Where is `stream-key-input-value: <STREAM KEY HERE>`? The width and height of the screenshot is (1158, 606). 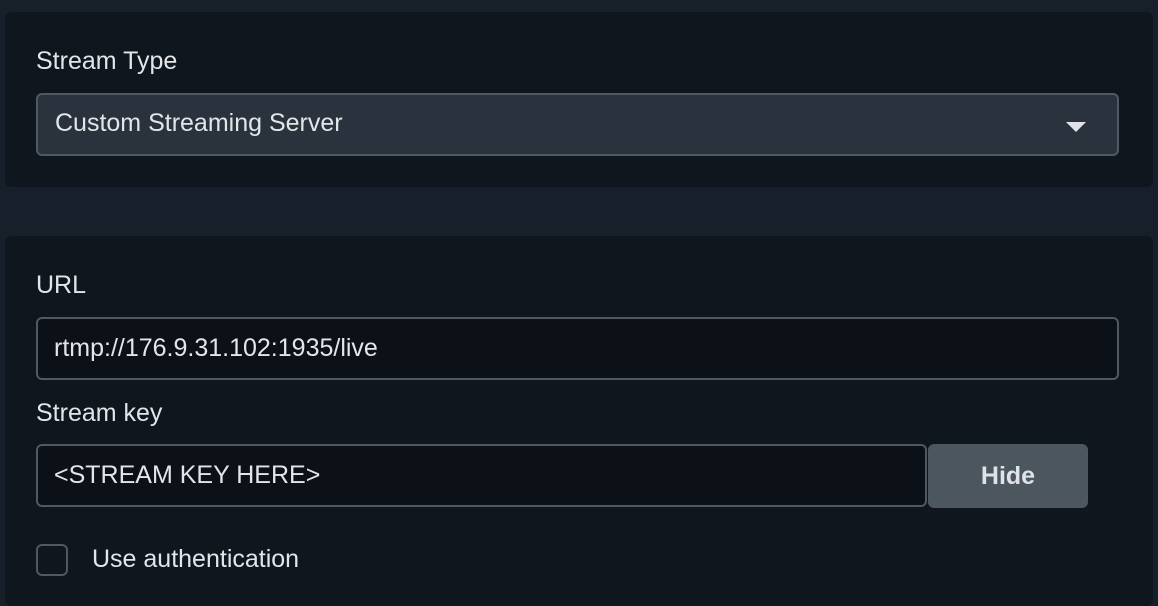 stream-key-input-value: <STREAM KEY HERE> is located at coordinates (187, 475).